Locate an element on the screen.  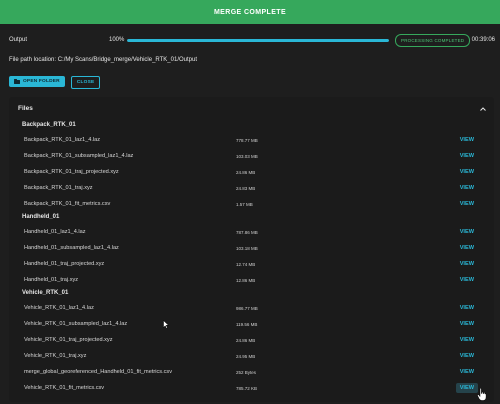
file-size: 12.86 MB is located at coordinates (246, 280).